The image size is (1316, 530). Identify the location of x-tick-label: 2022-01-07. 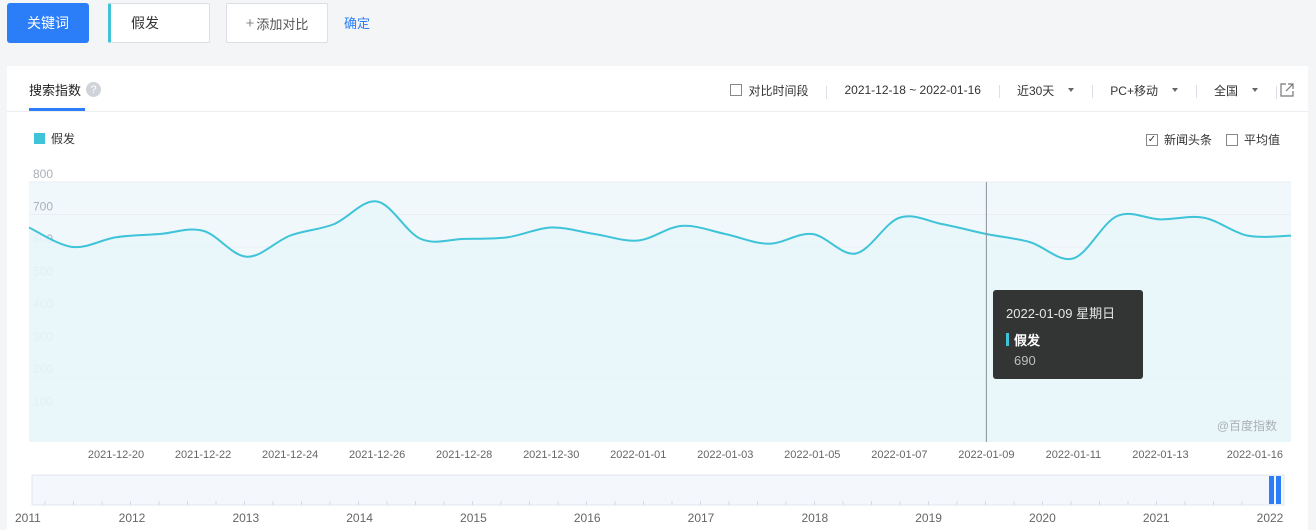
(899, 455).